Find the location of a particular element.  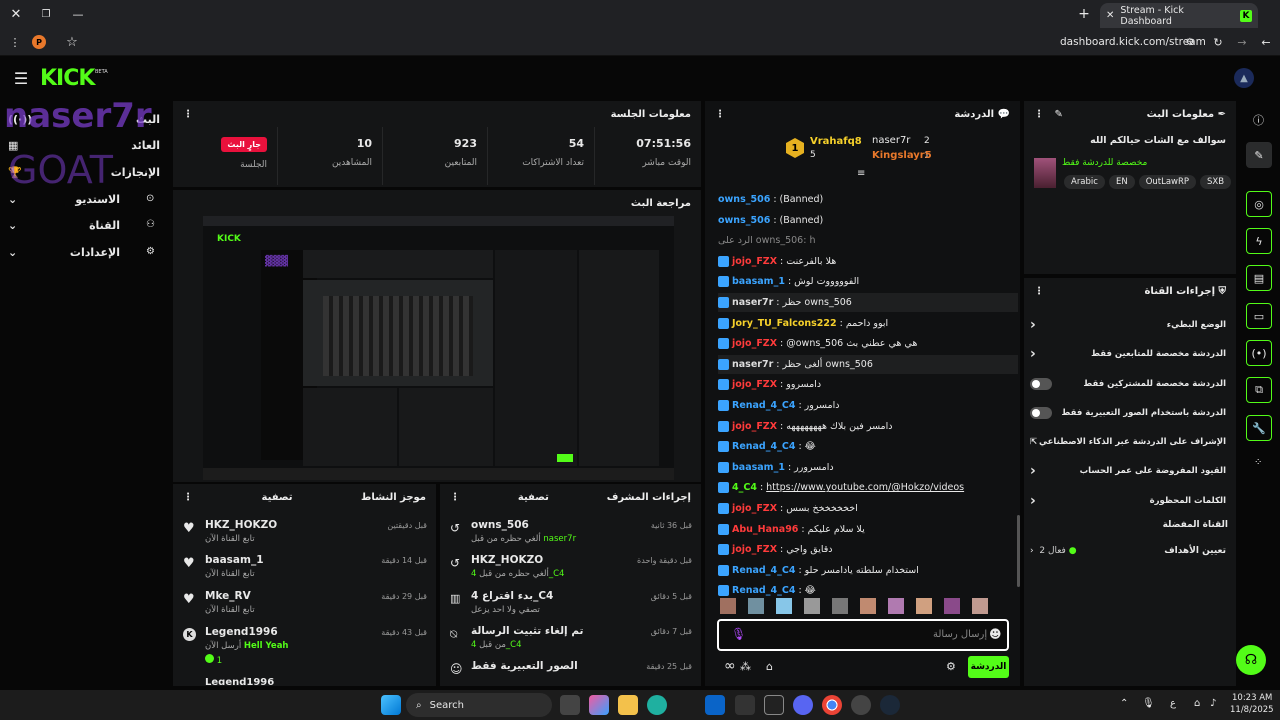

broadcast-button: (•) is located at coordinates (1259, 353).